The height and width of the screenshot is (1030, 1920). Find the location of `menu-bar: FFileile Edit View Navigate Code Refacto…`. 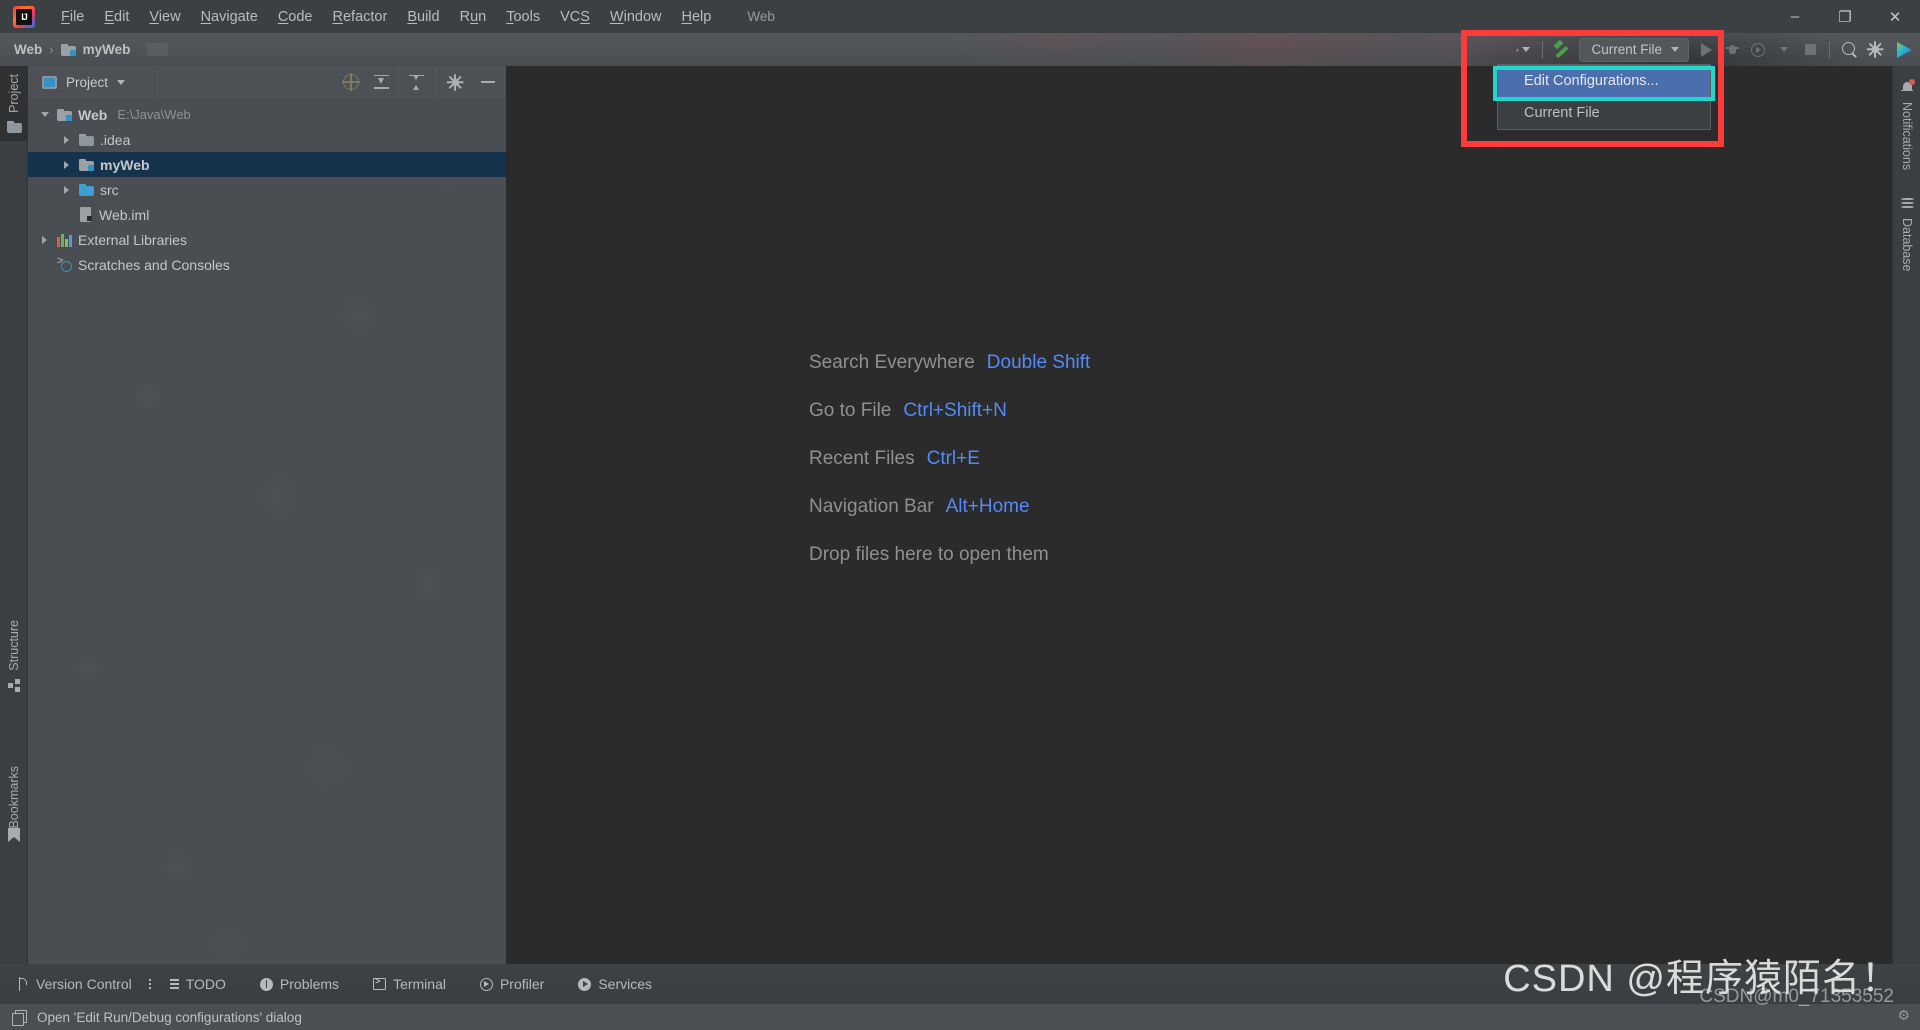

menu-bar: FFileile Edit View Navigate Code Refacto… is located at coordinates (960, 16).